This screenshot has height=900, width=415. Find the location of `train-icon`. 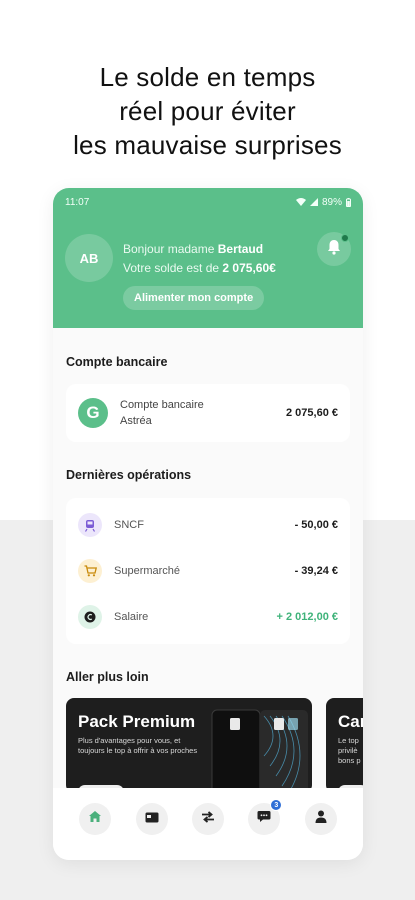

train-icon is located at coordinates (90, 525).